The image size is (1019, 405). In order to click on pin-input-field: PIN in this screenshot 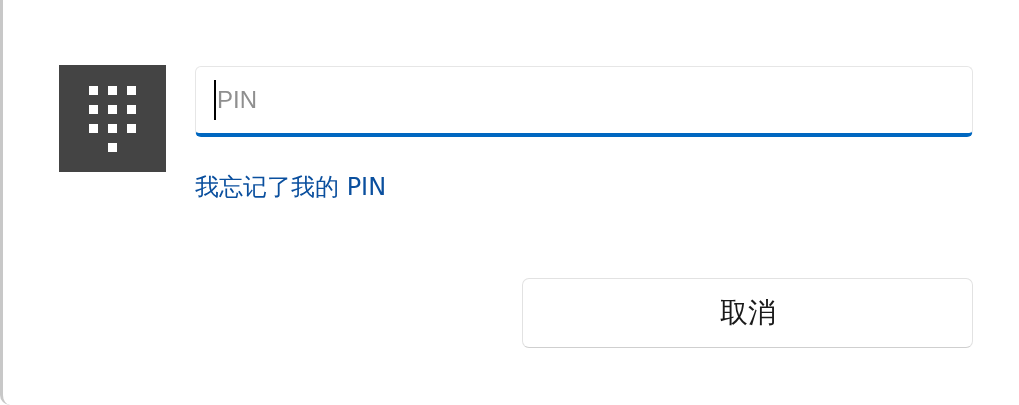, I will do `click(584, 101)`.